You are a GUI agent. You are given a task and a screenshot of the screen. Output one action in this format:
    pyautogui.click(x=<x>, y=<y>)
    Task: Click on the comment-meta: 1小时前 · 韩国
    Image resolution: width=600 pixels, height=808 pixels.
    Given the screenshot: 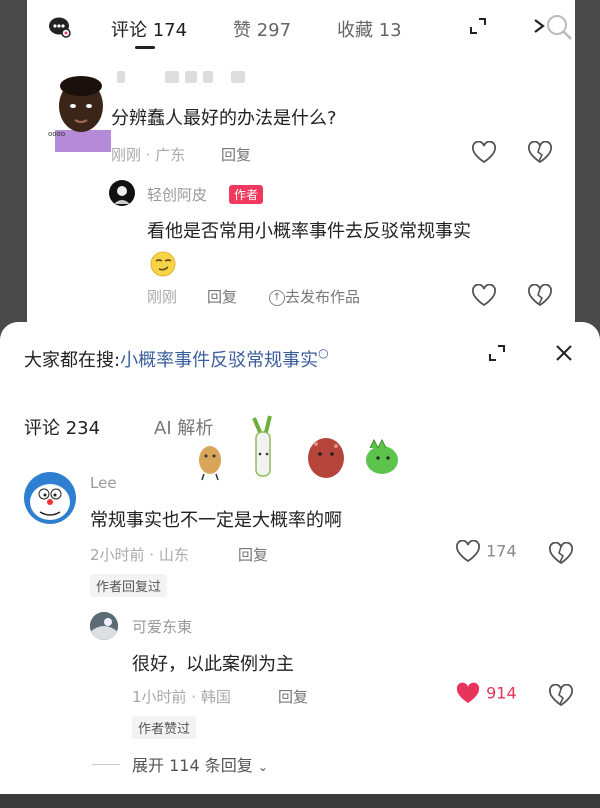 What is the action you would take?
    pyautogui.click(x=181, y=697)
    